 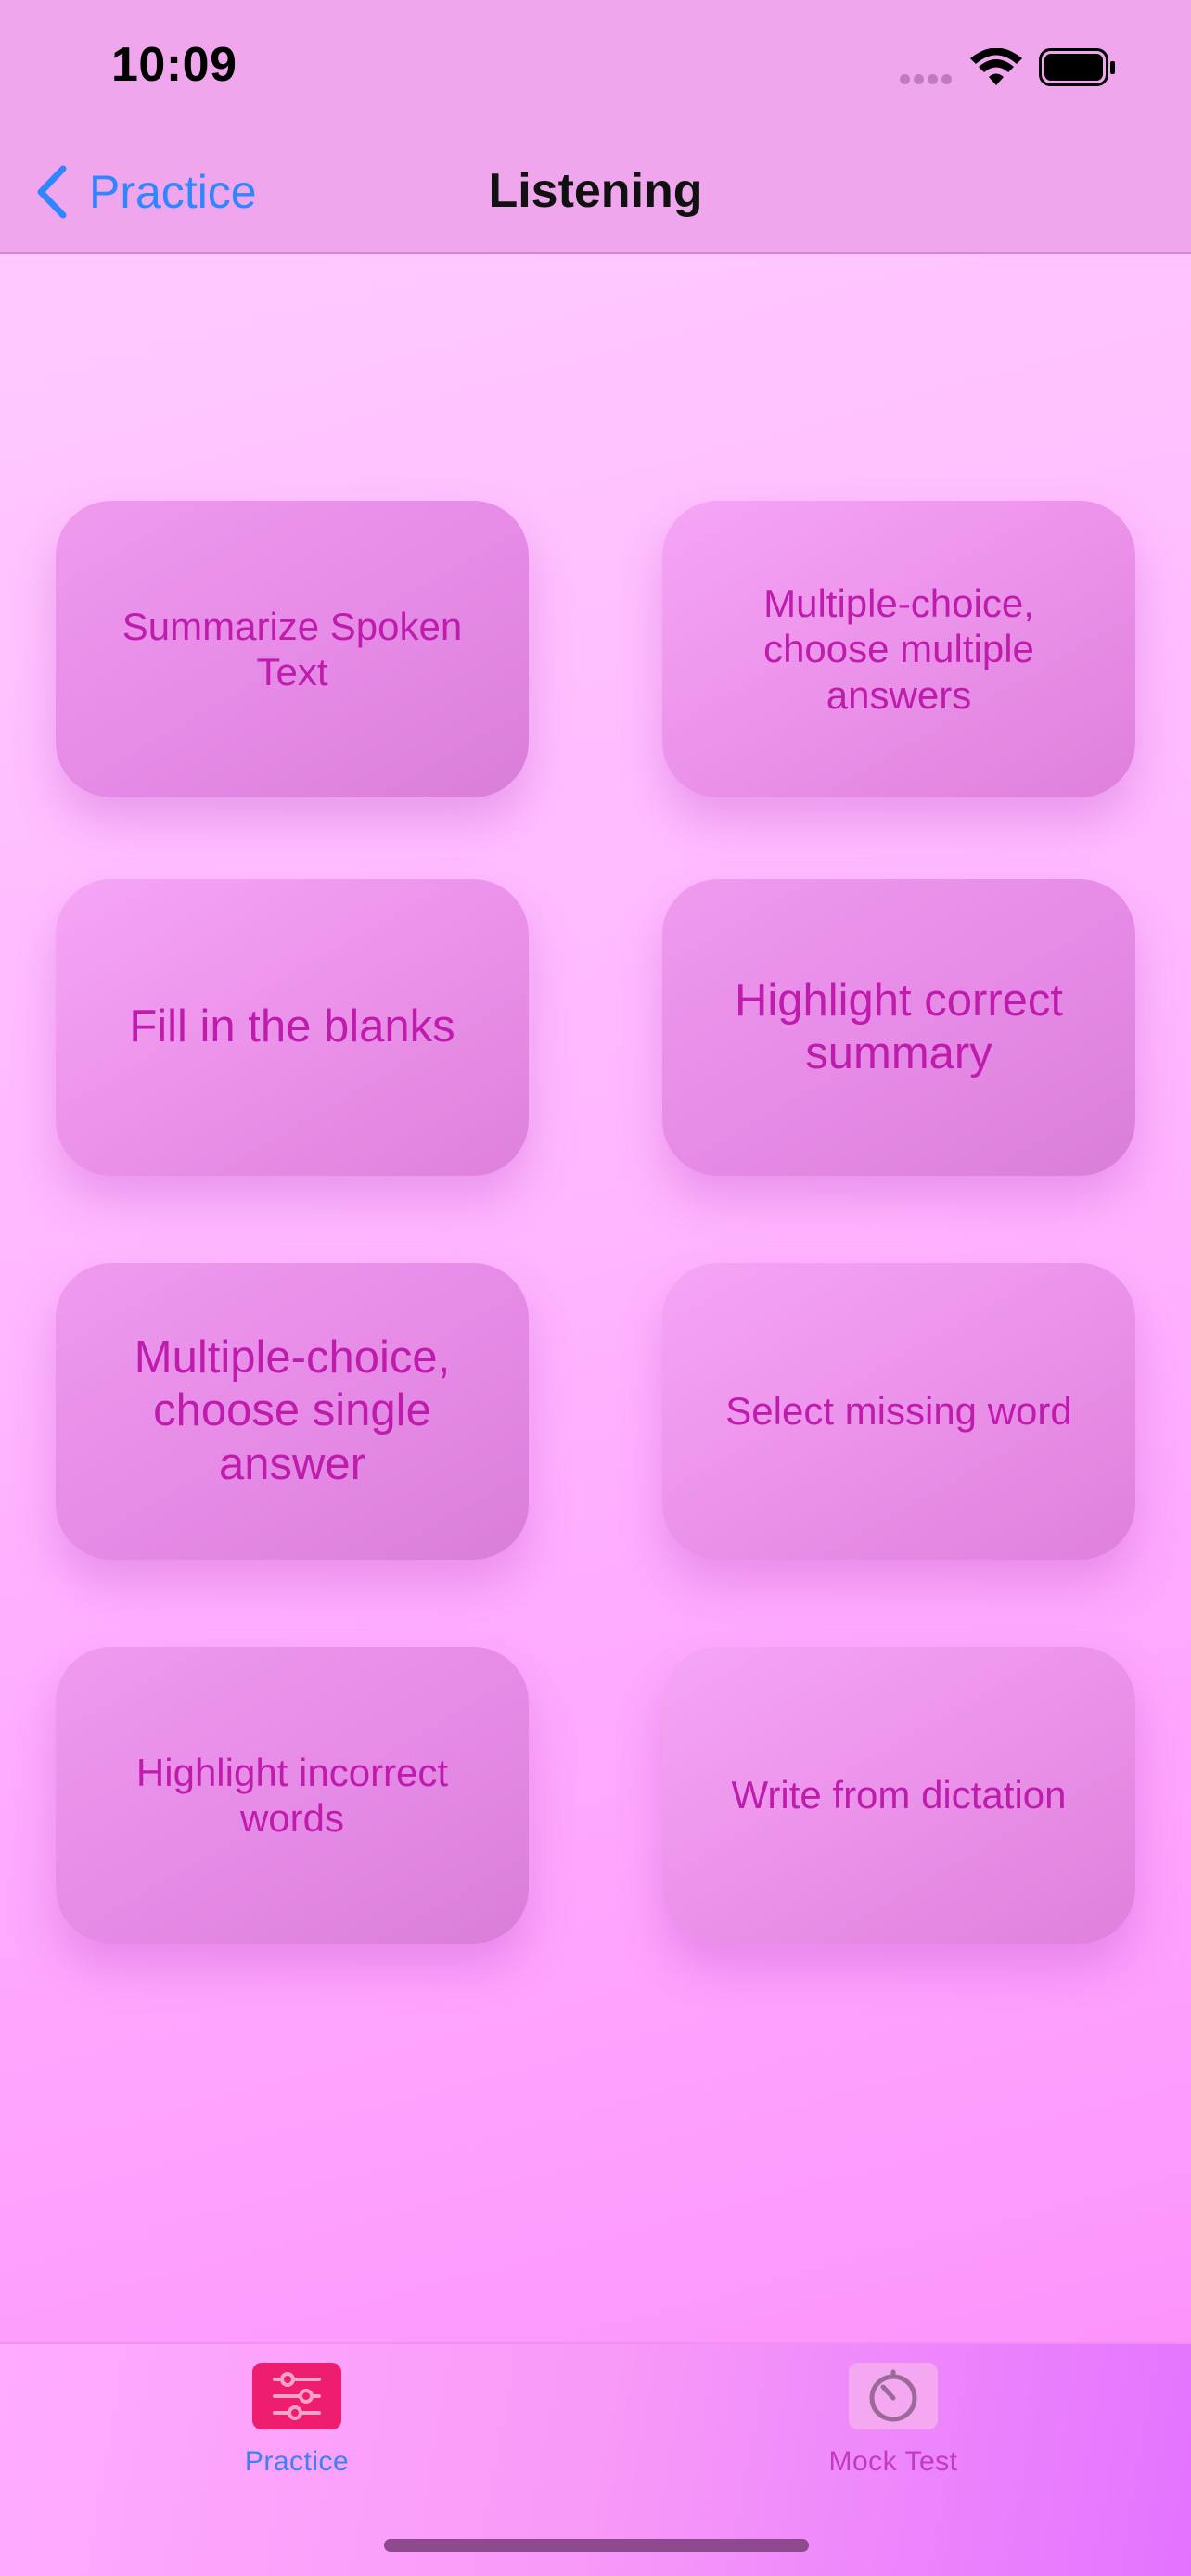 I want to click on cellular-signal-icon, so click(x=927, y=80).